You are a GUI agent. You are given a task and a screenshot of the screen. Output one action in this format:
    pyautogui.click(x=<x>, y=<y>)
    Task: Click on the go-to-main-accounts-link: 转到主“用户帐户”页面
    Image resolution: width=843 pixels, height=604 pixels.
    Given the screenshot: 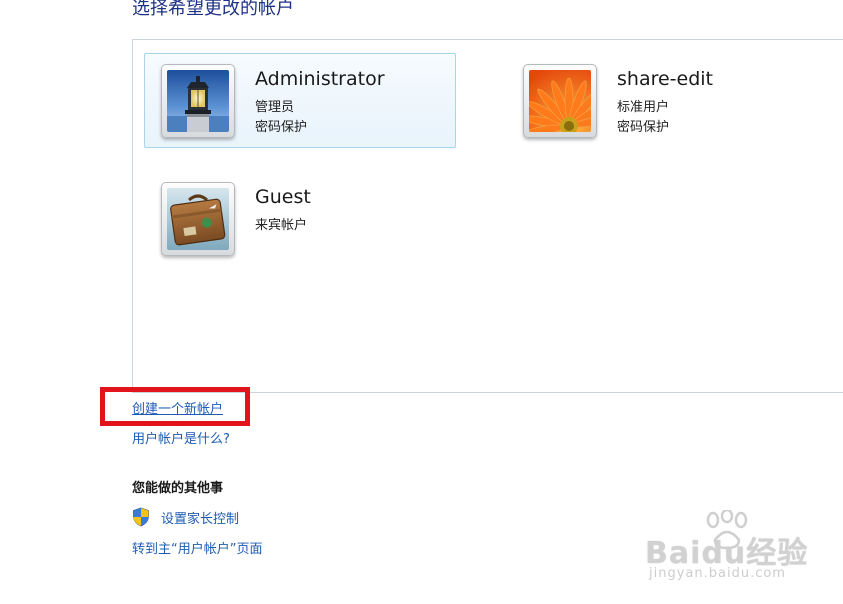 What is the action you would take?
    pyautogui.click(x=197, y=547)
    